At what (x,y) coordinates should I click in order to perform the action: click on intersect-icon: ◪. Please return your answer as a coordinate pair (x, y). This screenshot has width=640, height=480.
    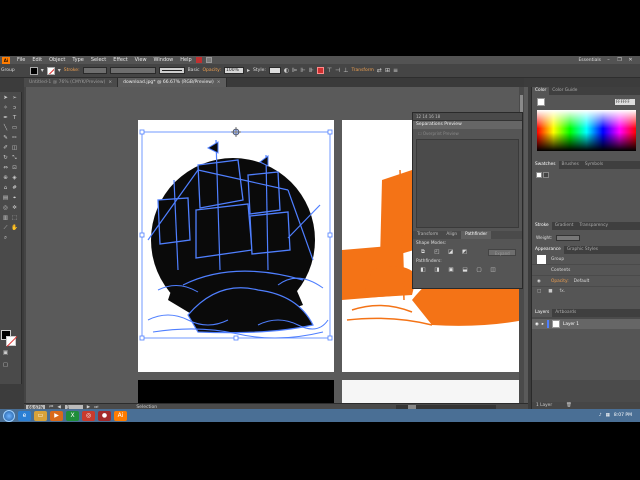
    Looking at the image, I should click on (451, 252).